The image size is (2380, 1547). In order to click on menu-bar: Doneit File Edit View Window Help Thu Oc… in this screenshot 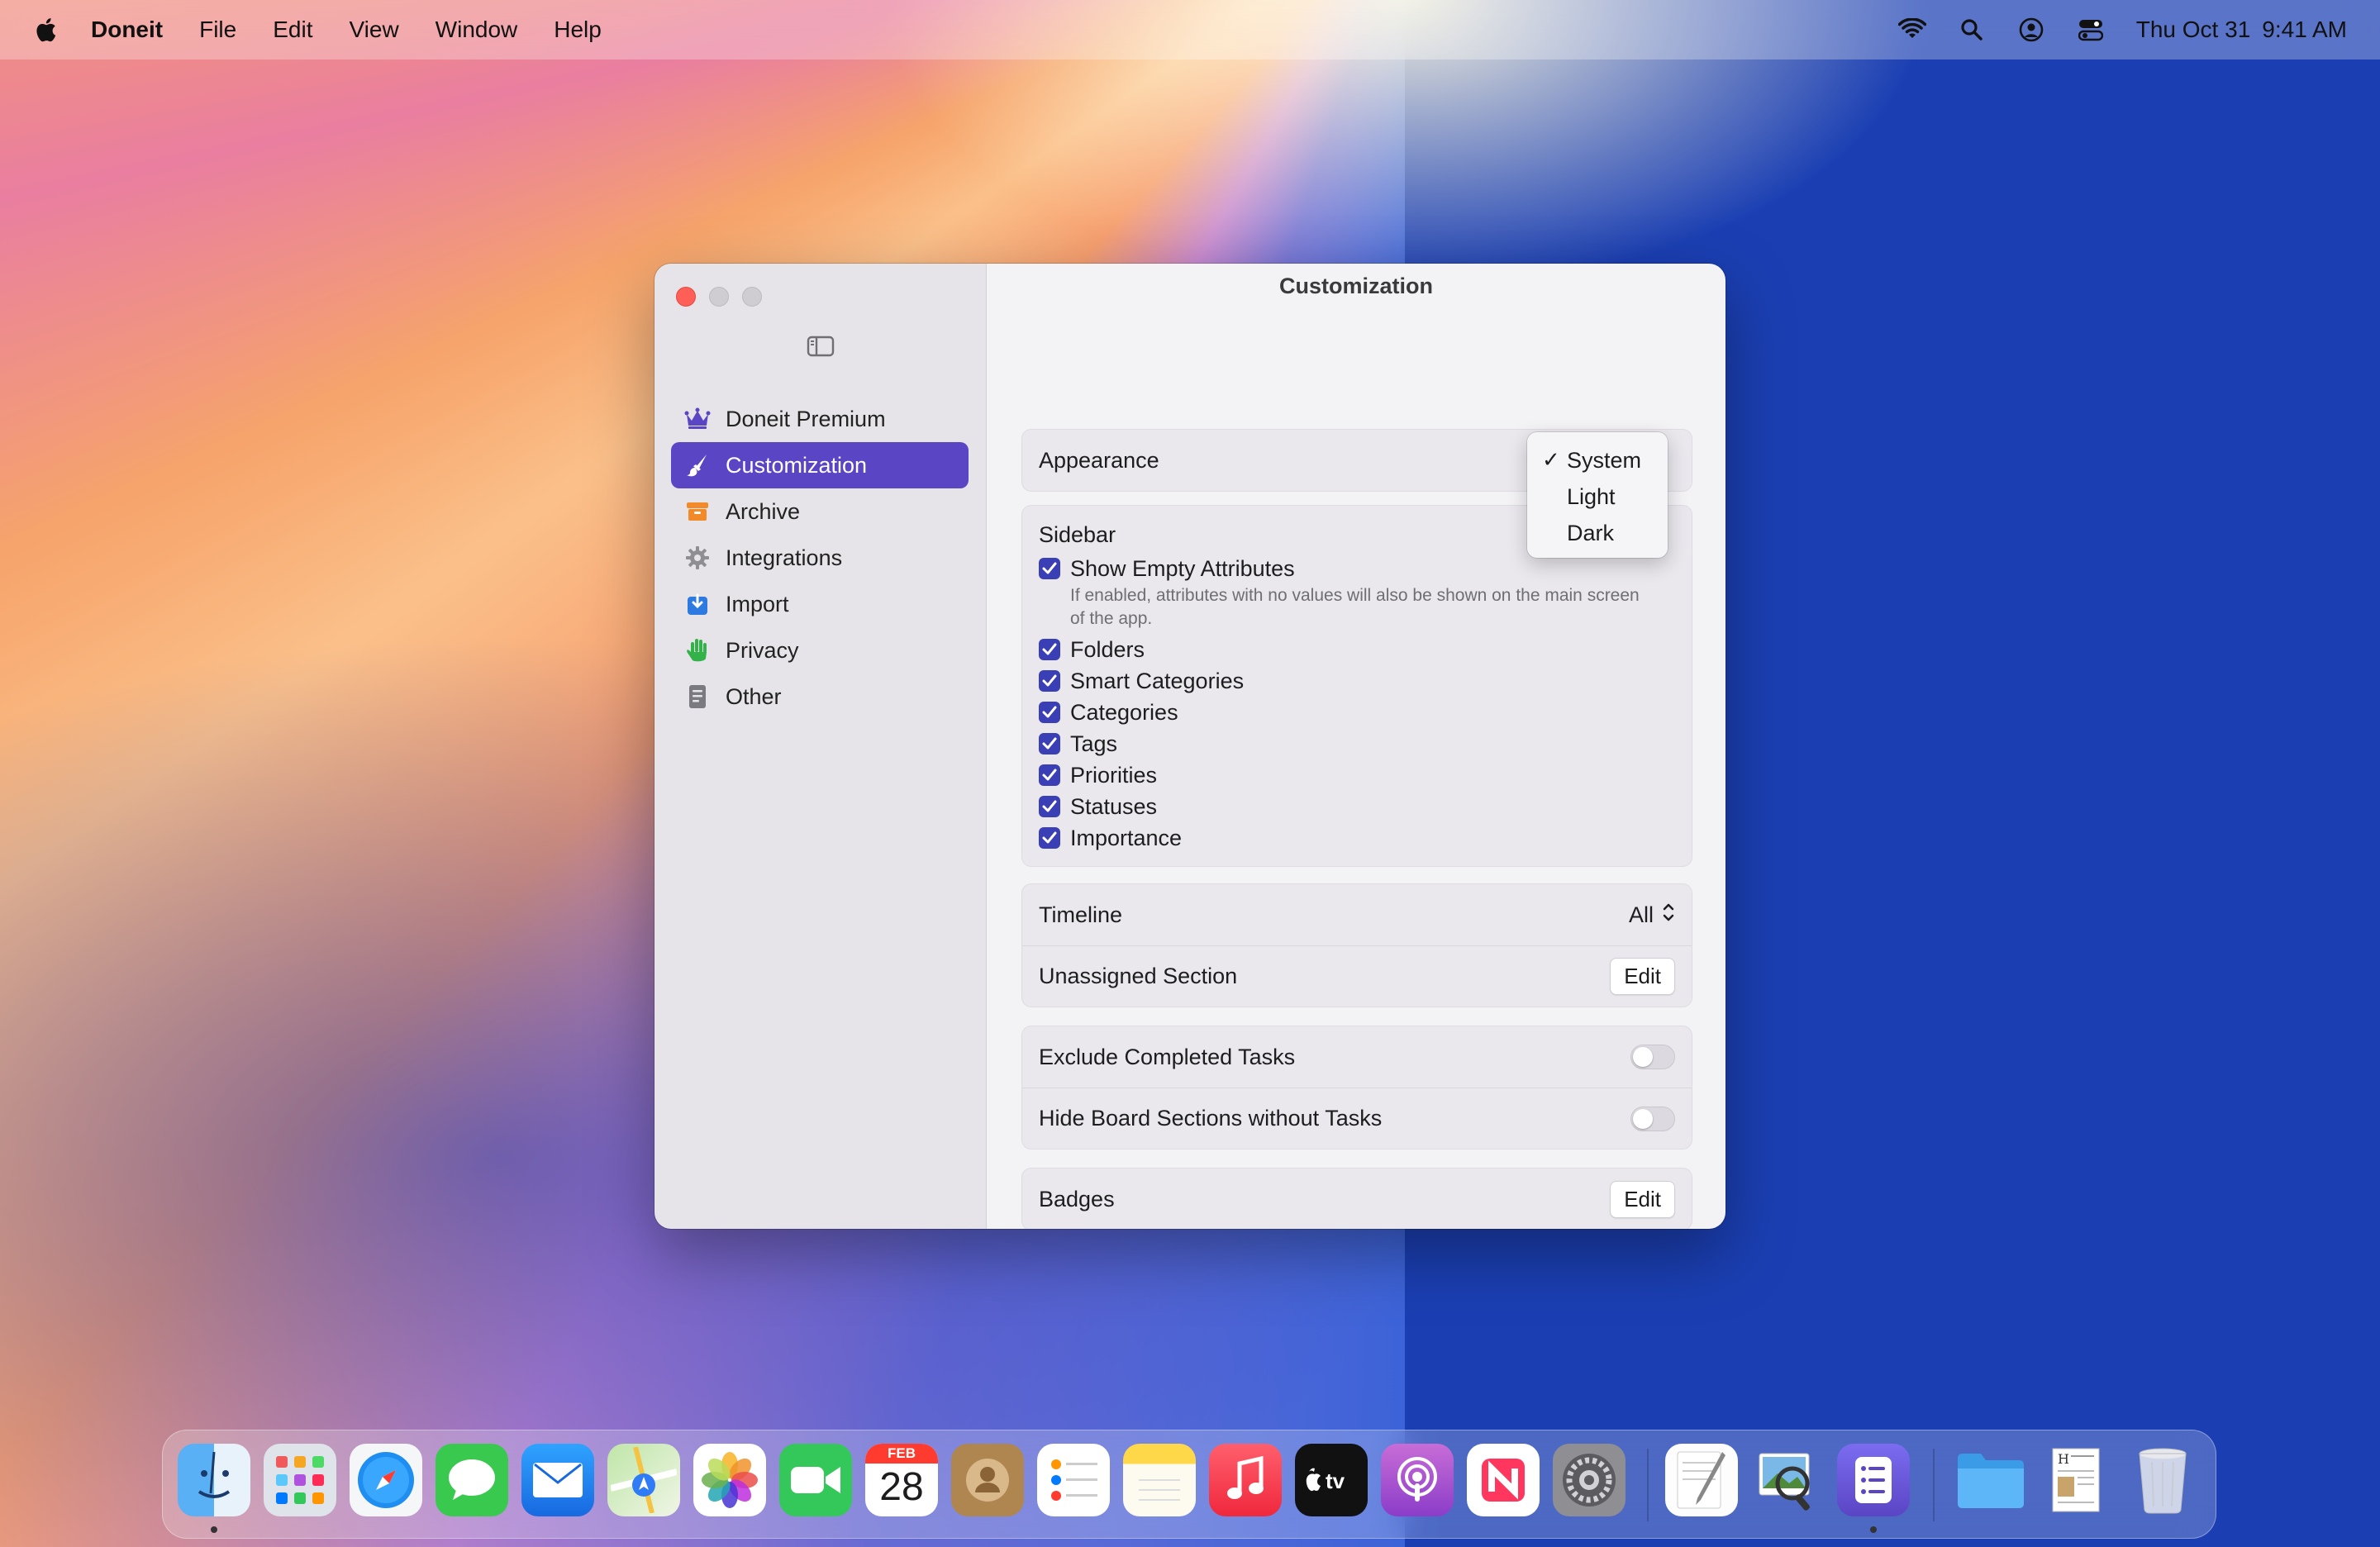, I will do `click(1190, 30)`.